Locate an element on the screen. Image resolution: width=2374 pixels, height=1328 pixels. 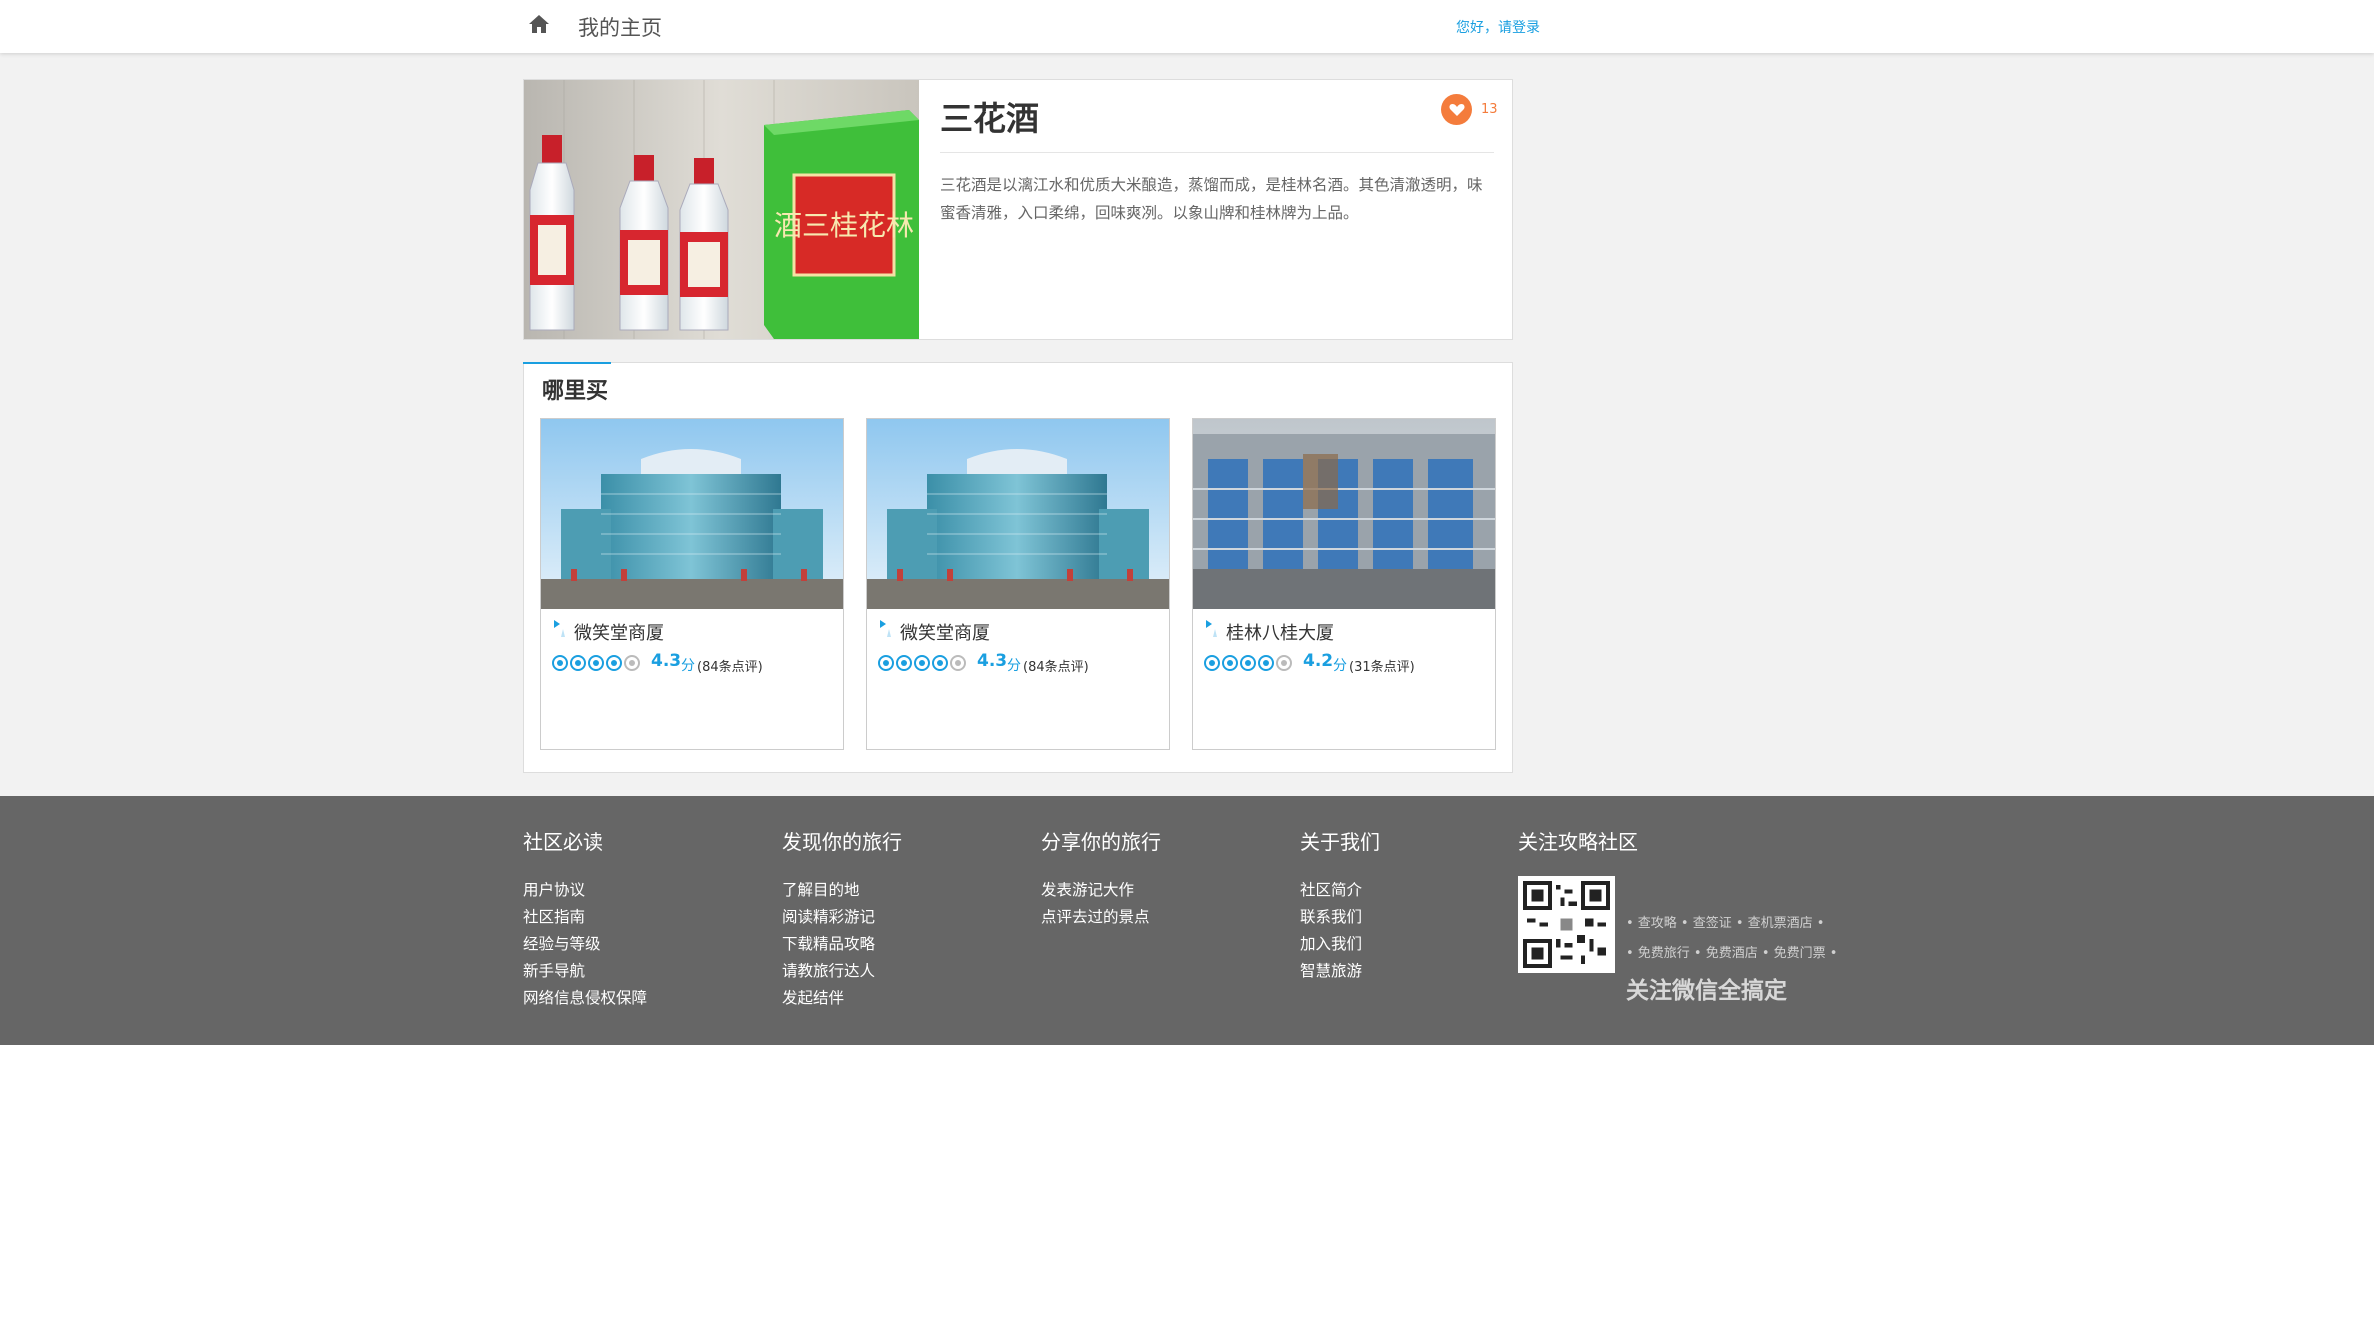
product-name: 三花酒 is located at coordinates (989, 118).